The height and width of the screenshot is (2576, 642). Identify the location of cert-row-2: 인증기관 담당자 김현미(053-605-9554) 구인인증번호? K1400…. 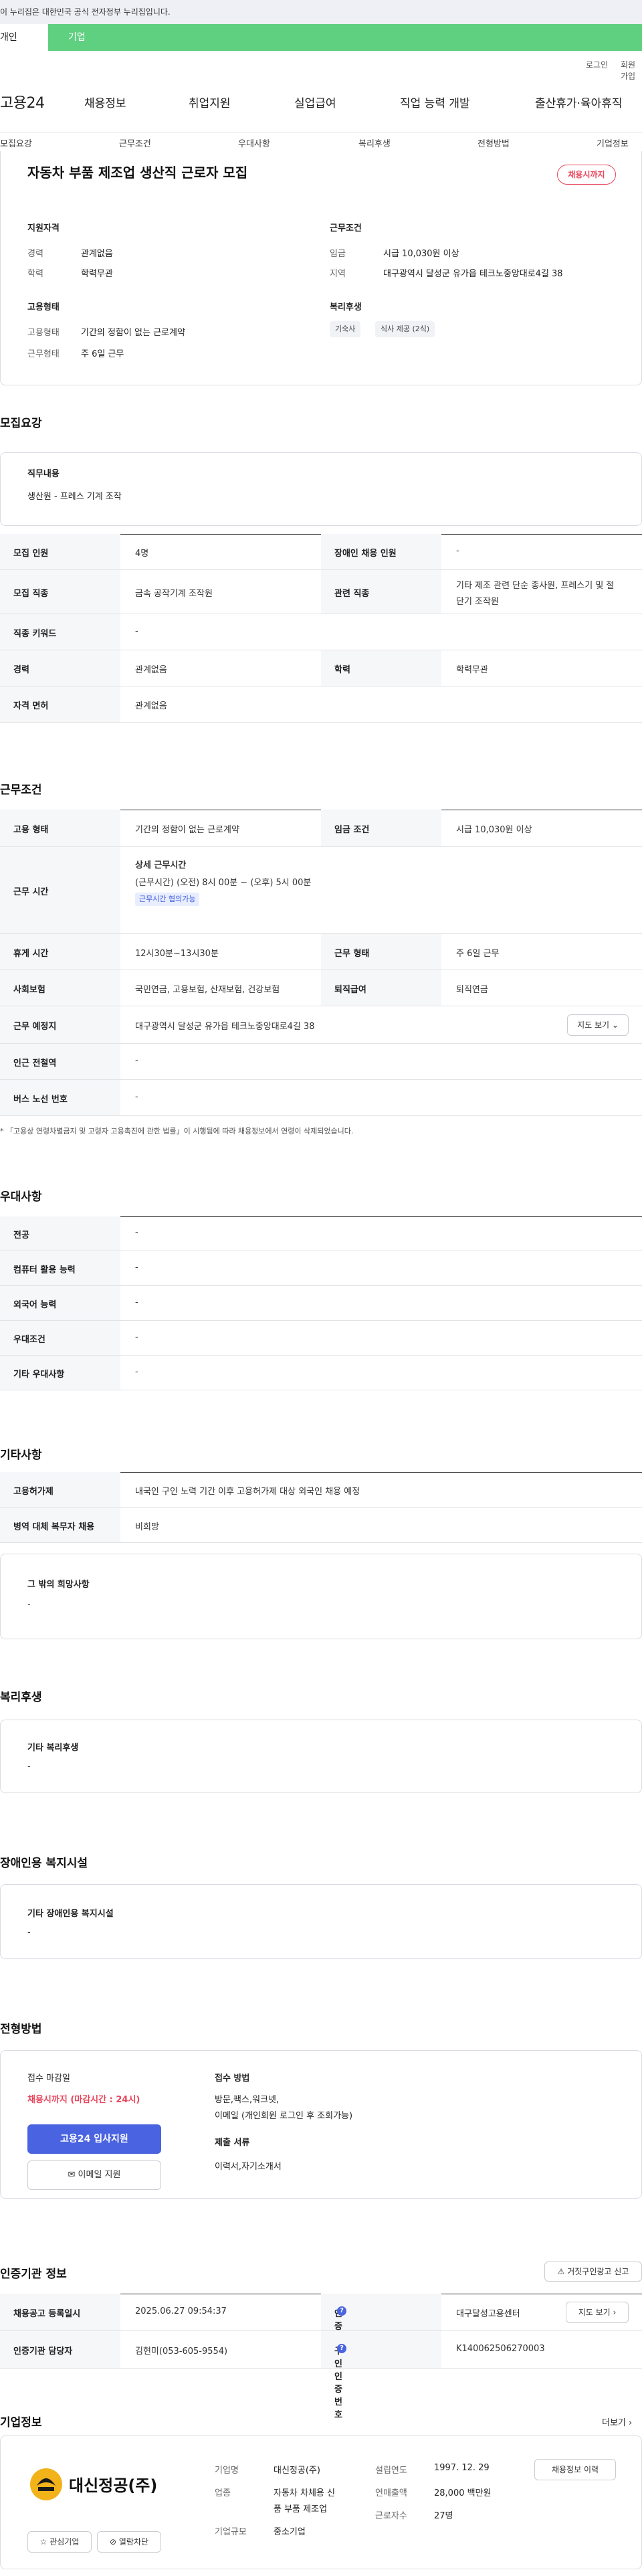
(321, 2375).